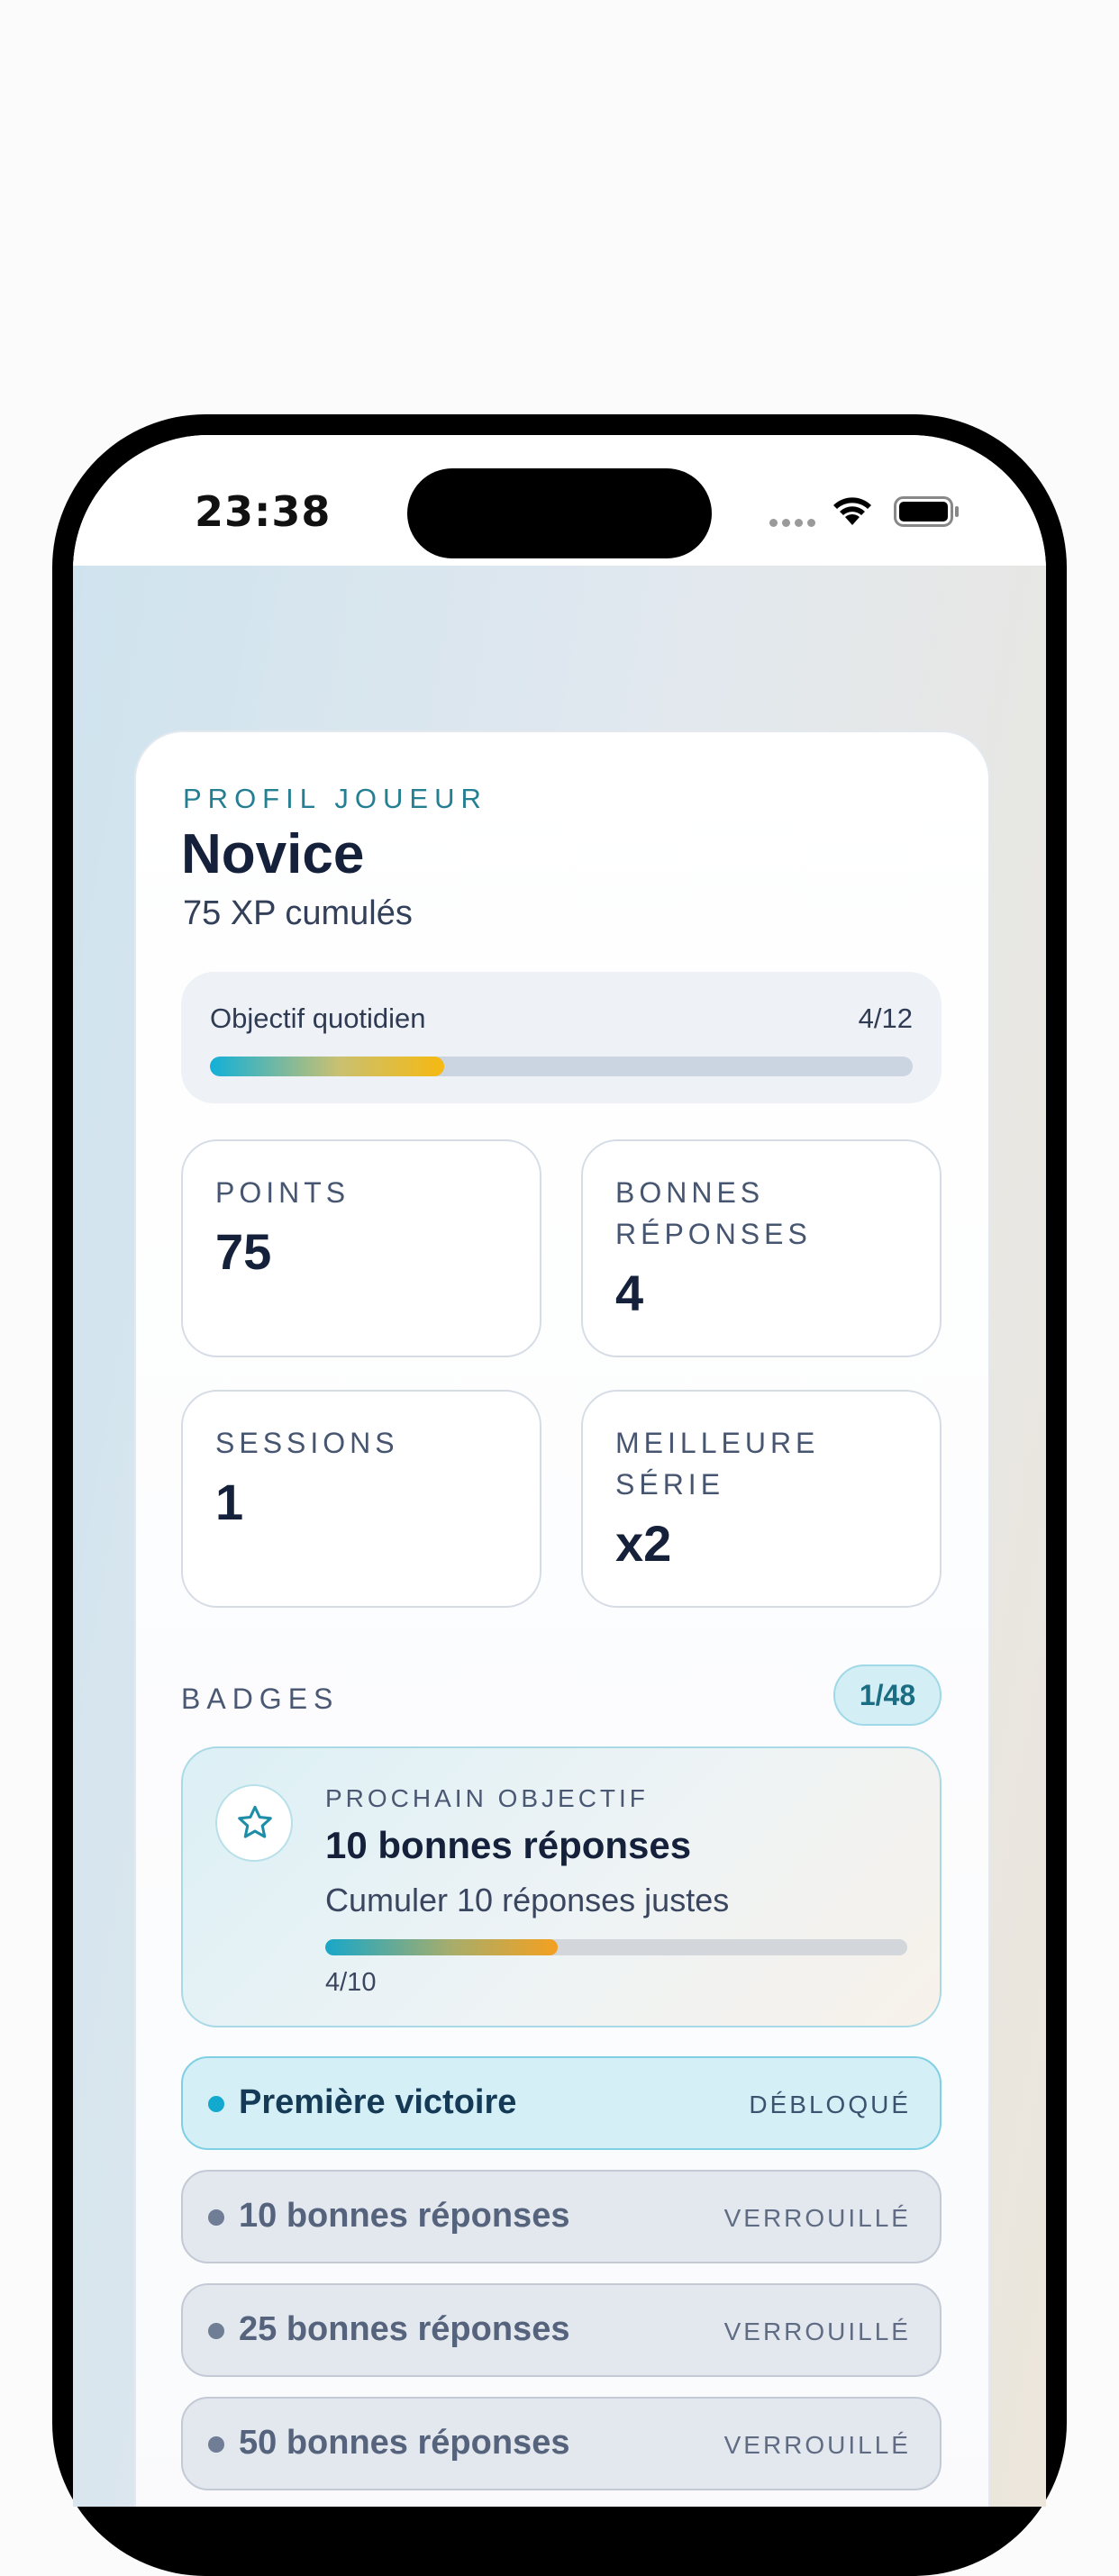  I want to click on next-goal-title: 10 bonnes réponses, so click(509, 1845).